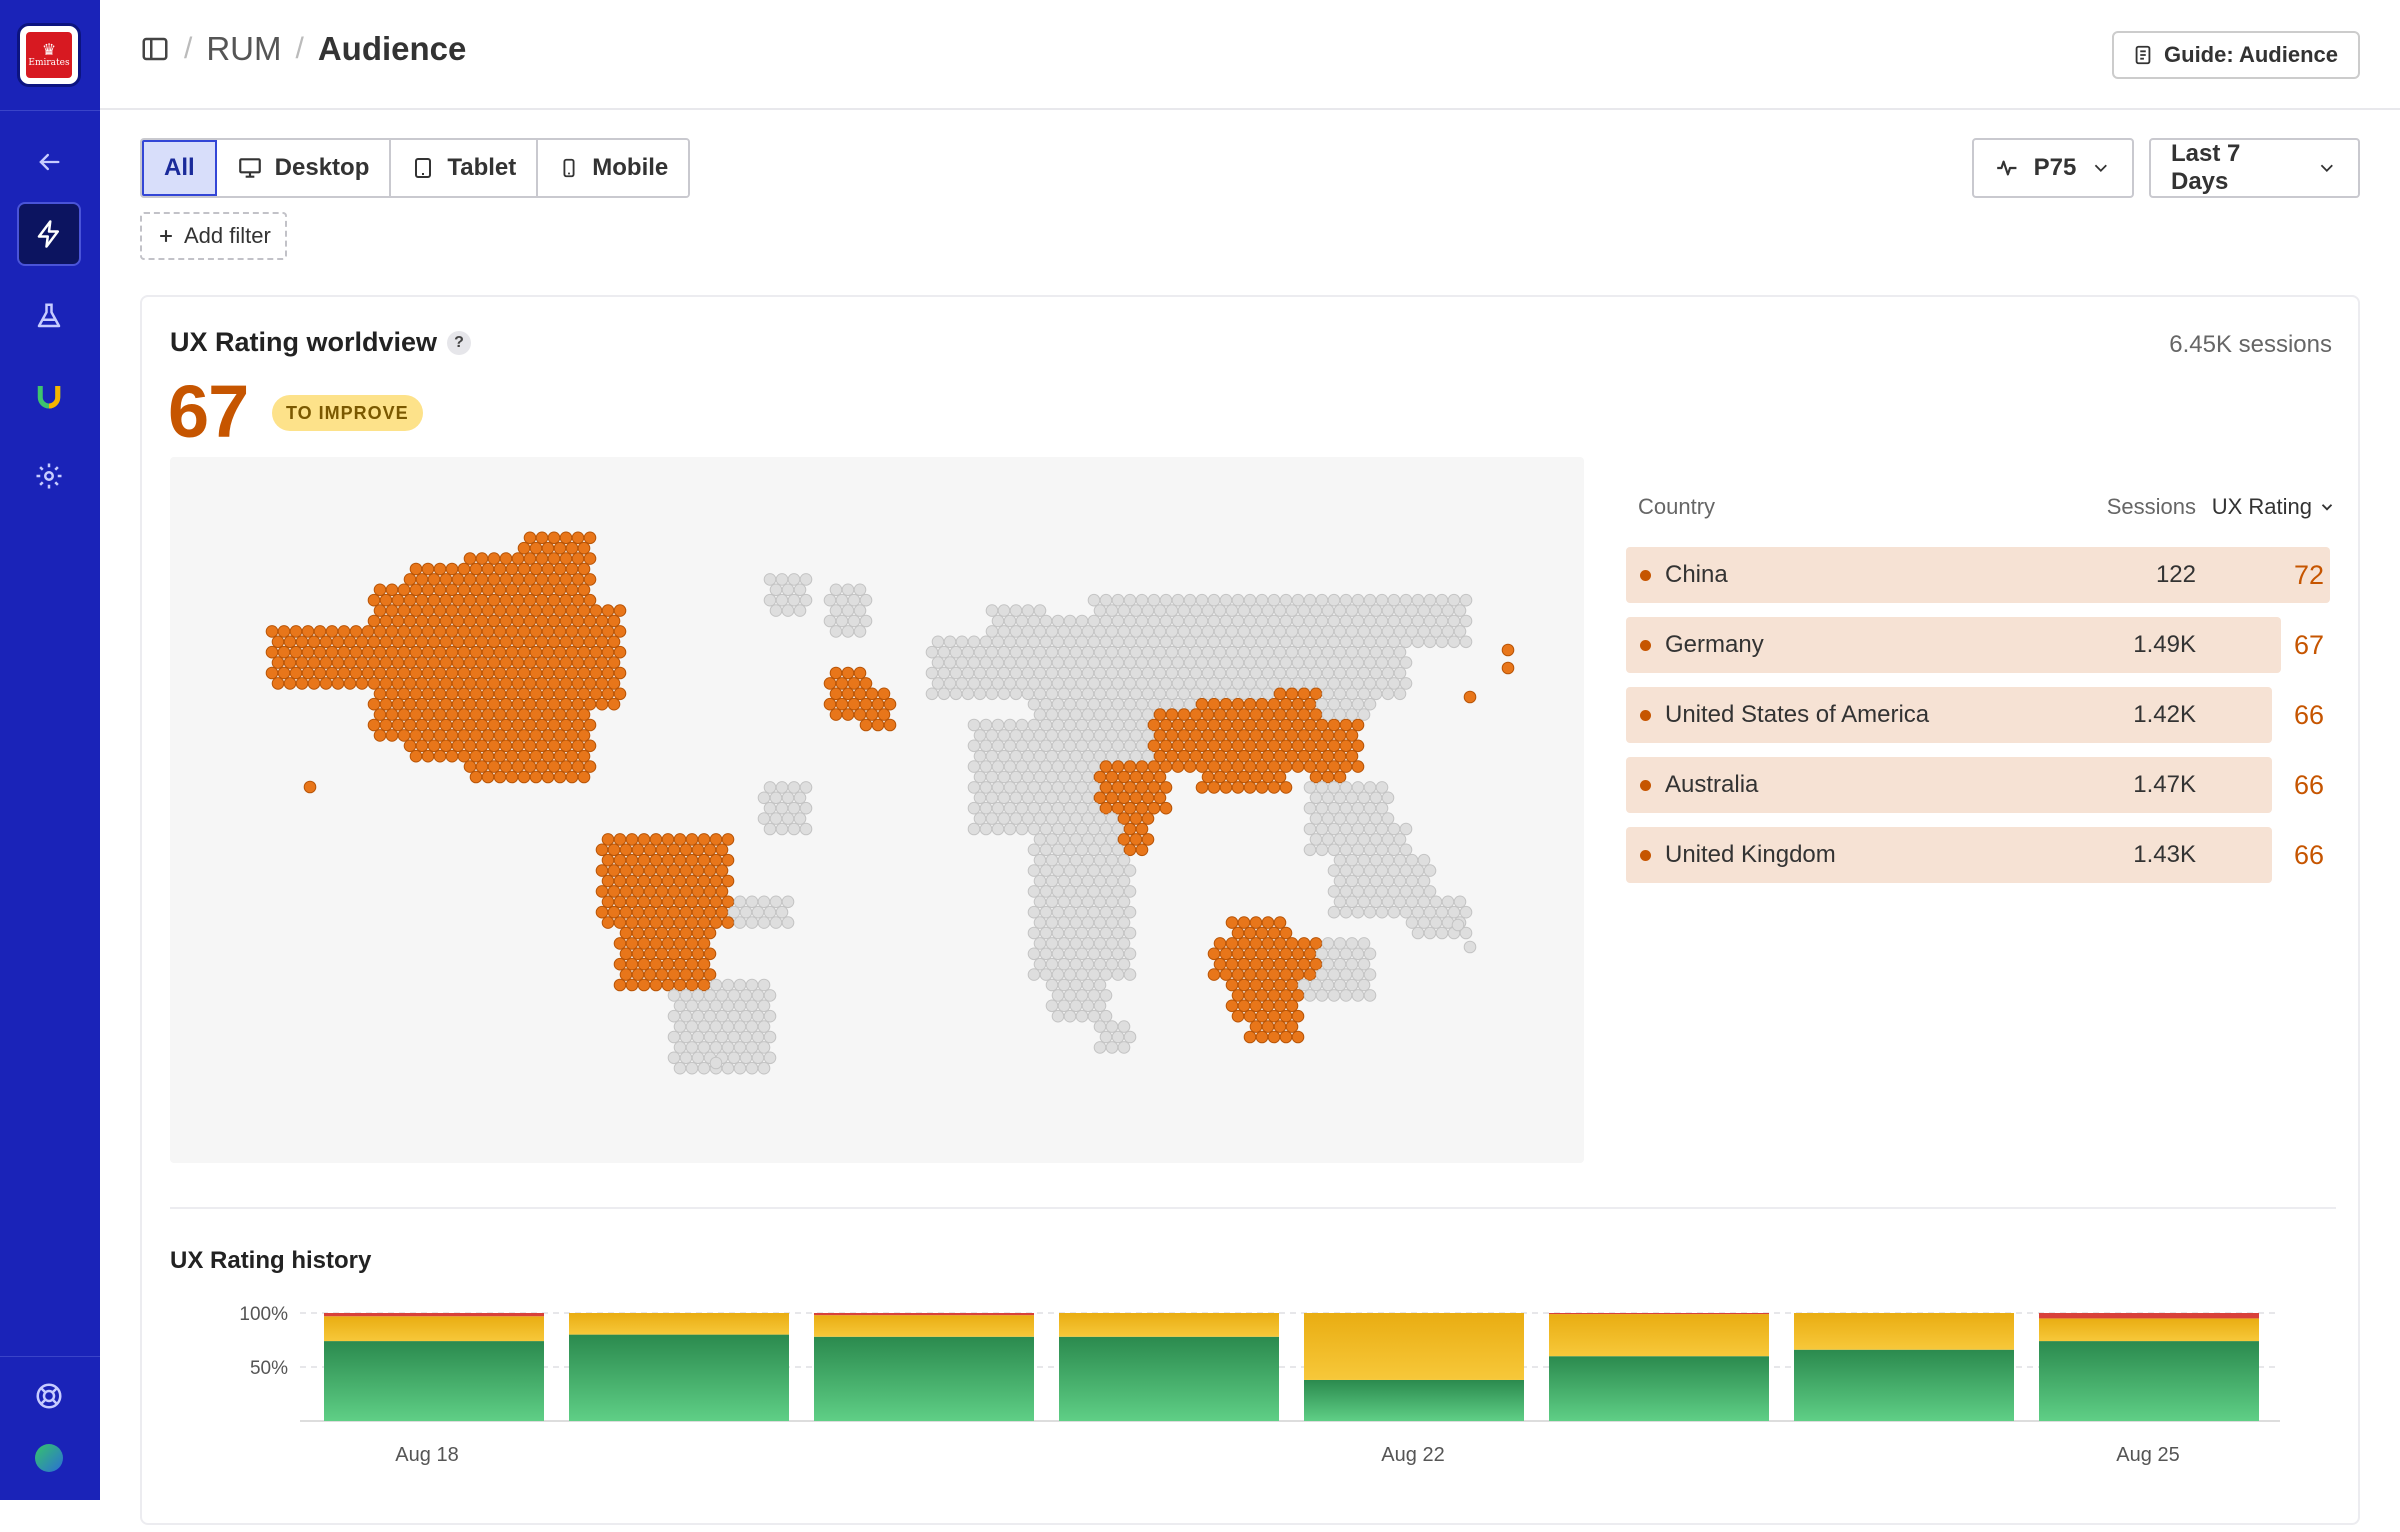 The image size is (2400, 1532). I want to click on column-ux-rating: UX Rating, so click(2266, 507).